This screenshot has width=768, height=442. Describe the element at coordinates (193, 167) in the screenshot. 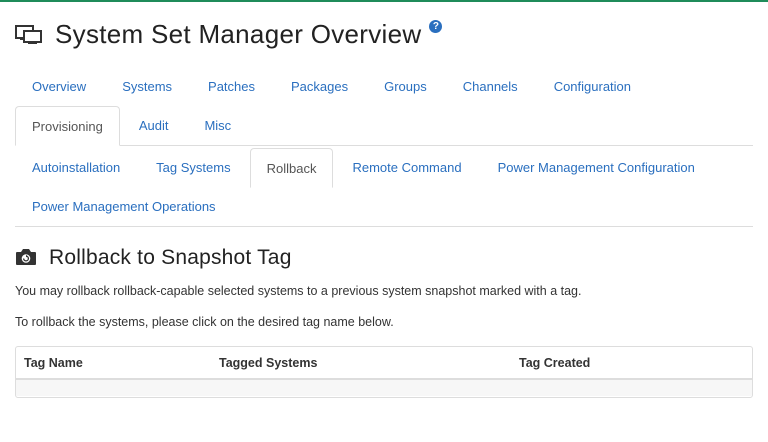

I see `tab-tag-systems: Tag Systems` at that location.